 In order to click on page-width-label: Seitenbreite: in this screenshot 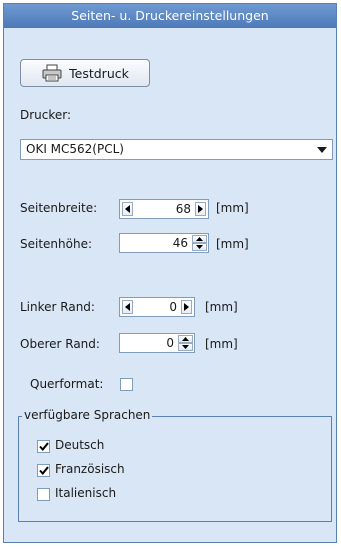, I will do `click(59, 208)`.